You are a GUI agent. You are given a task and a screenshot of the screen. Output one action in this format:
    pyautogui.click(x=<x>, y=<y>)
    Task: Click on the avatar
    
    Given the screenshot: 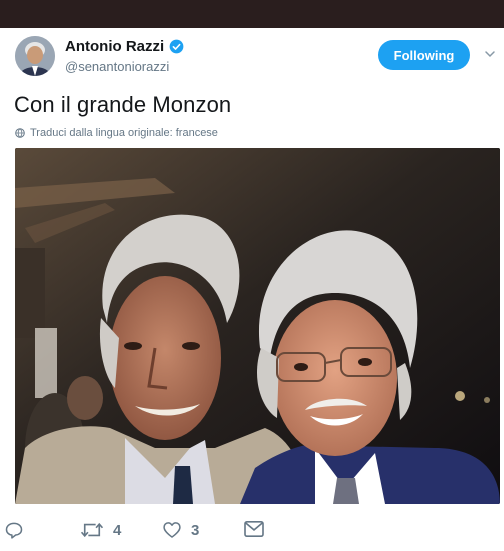 What is the action you would take?
    pyautogui.click(x=35, y=56)
    